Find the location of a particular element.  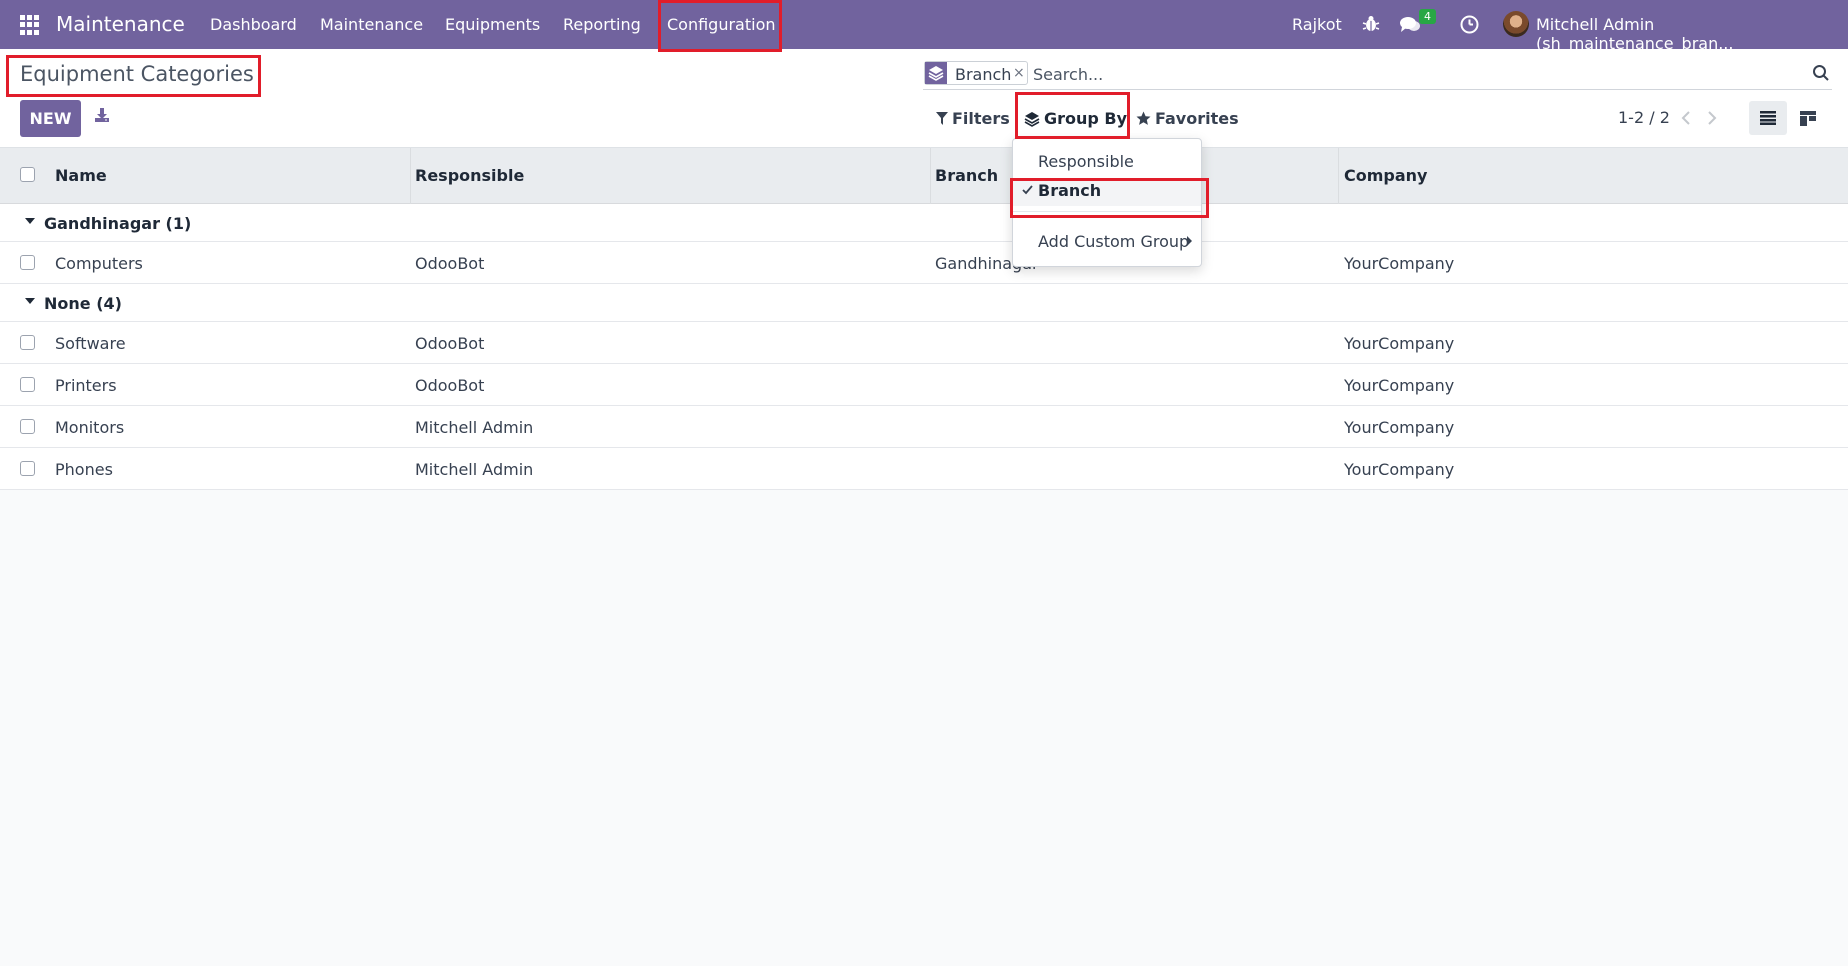

bug-icon is located at coordinates (1371, 24).